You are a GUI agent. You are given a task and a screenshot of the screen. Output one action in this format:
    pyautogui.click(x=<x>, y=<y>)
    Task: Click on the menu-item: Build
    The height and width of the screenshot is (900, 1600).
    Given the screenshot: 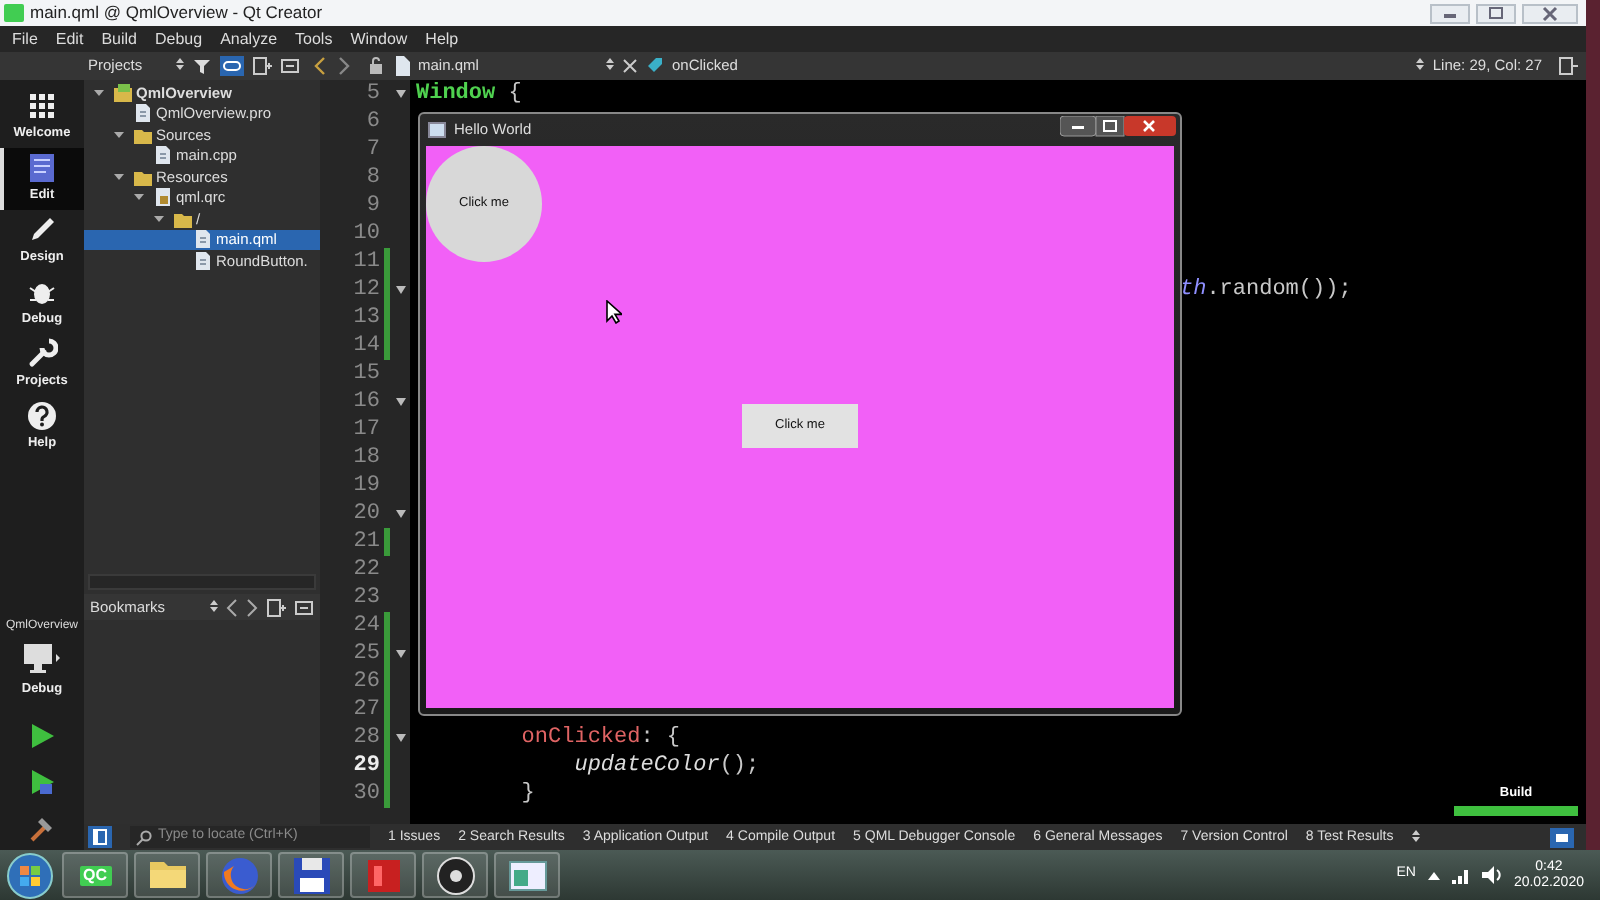 What is the action you would take?
    pyautogui.click(x=119, y=39)
    